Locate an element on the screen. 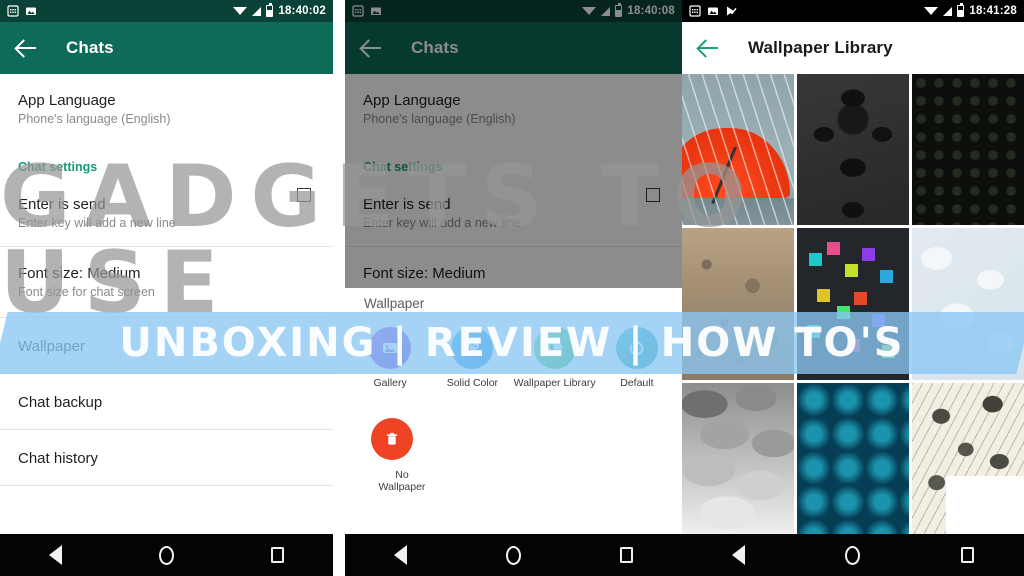  wallpaper-option-wallpaper-library: Wallpaper Library is located at coordinates (555, 358).